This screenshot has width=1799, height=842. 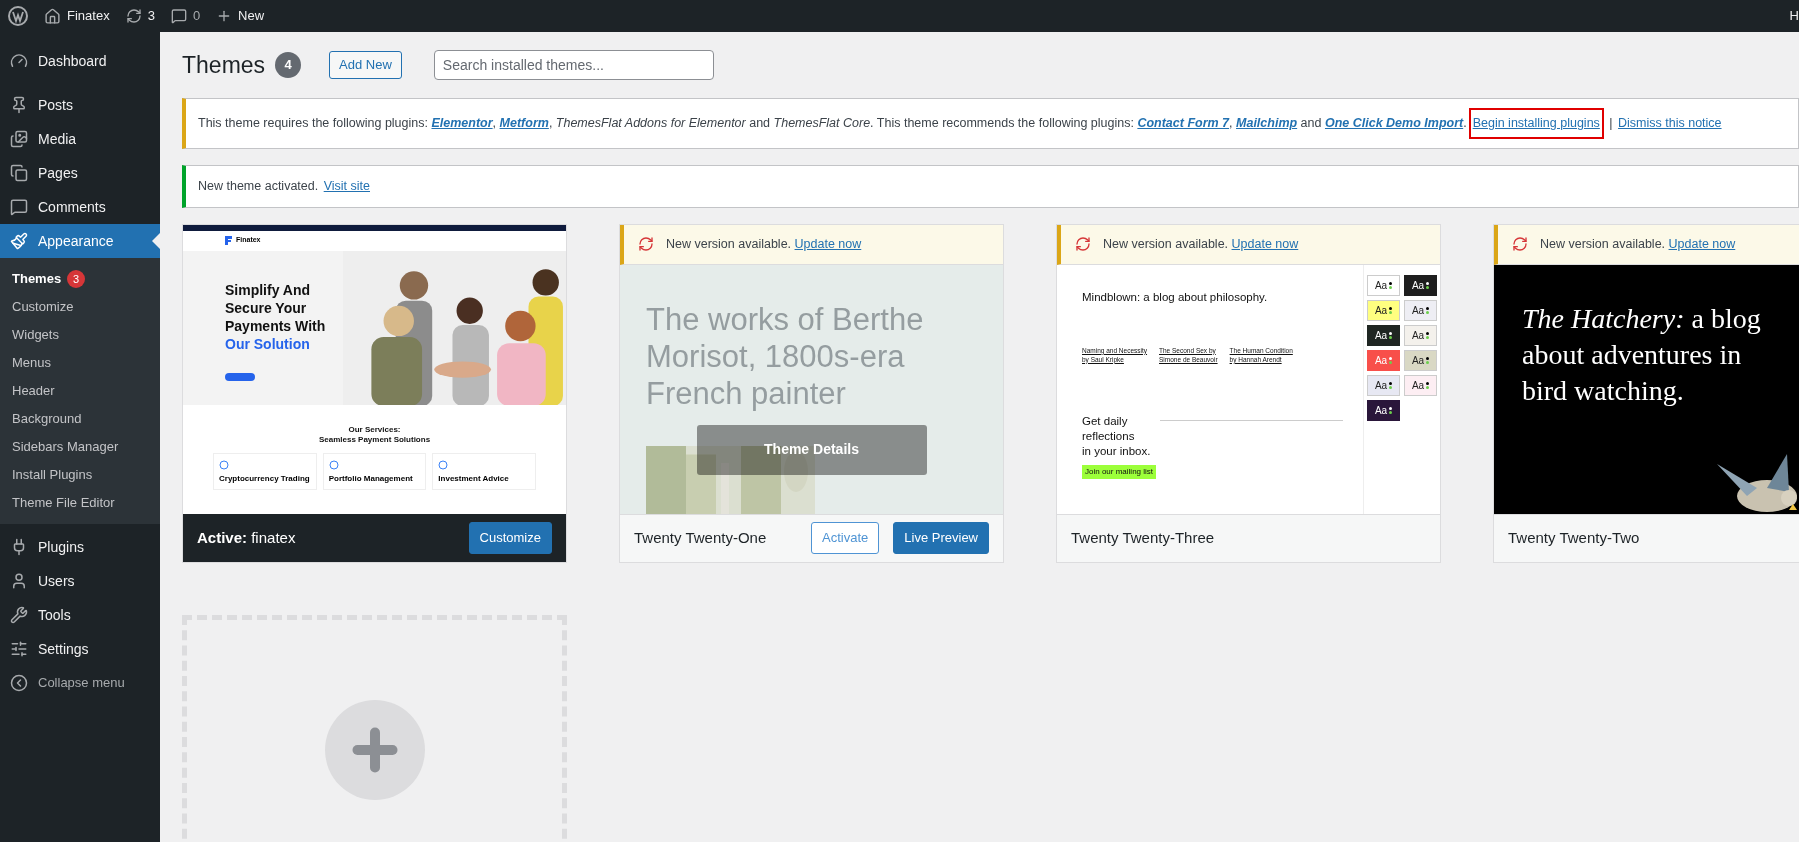 I want to click on customize-button: Customize, so click(x=510, y=538).